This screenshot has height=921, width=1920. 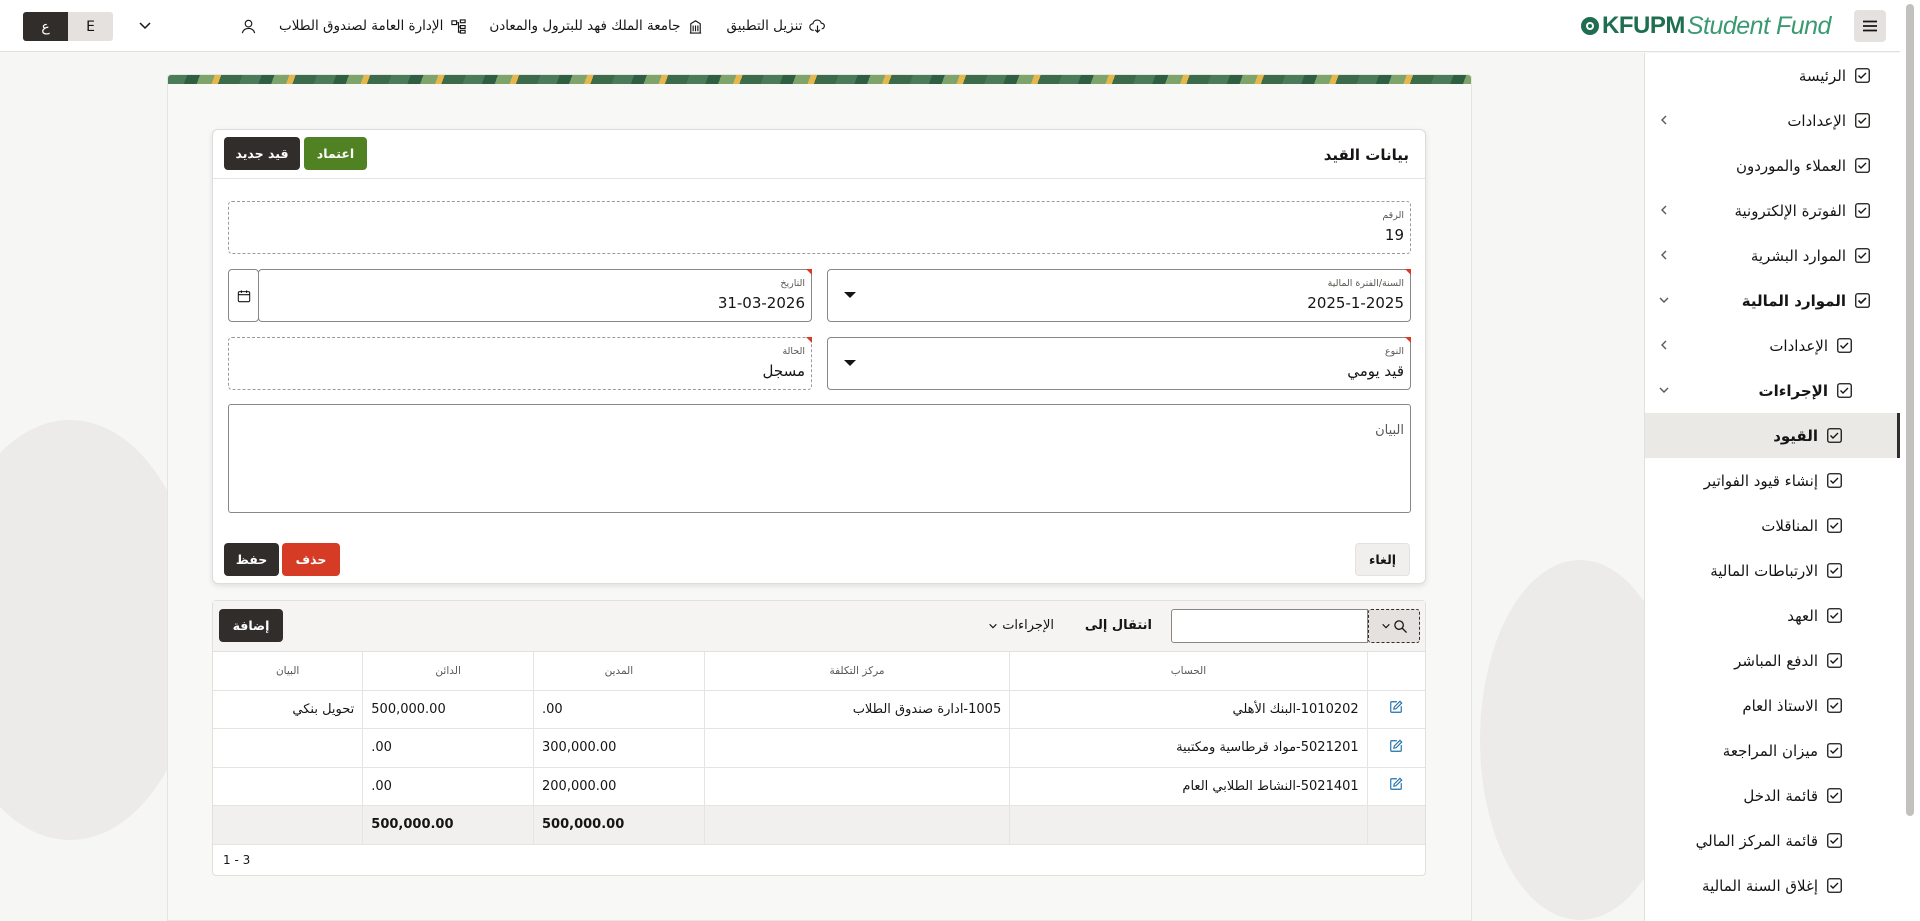 I want to click on nav-item-customers-suppliers: العملاء والموردون, so click(x=1772, y=165).